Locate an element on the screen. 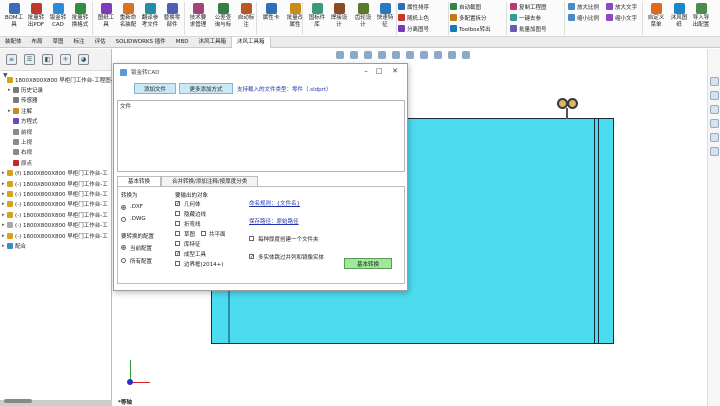  ribbon-small-button-12: 缩小文字 is located at coordinates (621, 17).